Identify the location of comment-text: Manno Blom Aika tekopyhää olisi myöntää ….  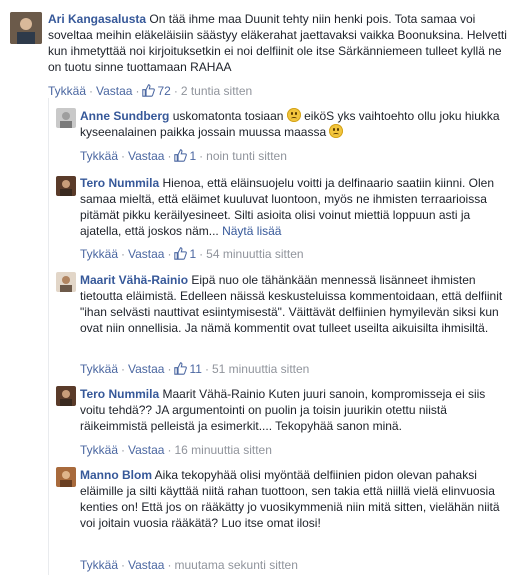
(295, 499).